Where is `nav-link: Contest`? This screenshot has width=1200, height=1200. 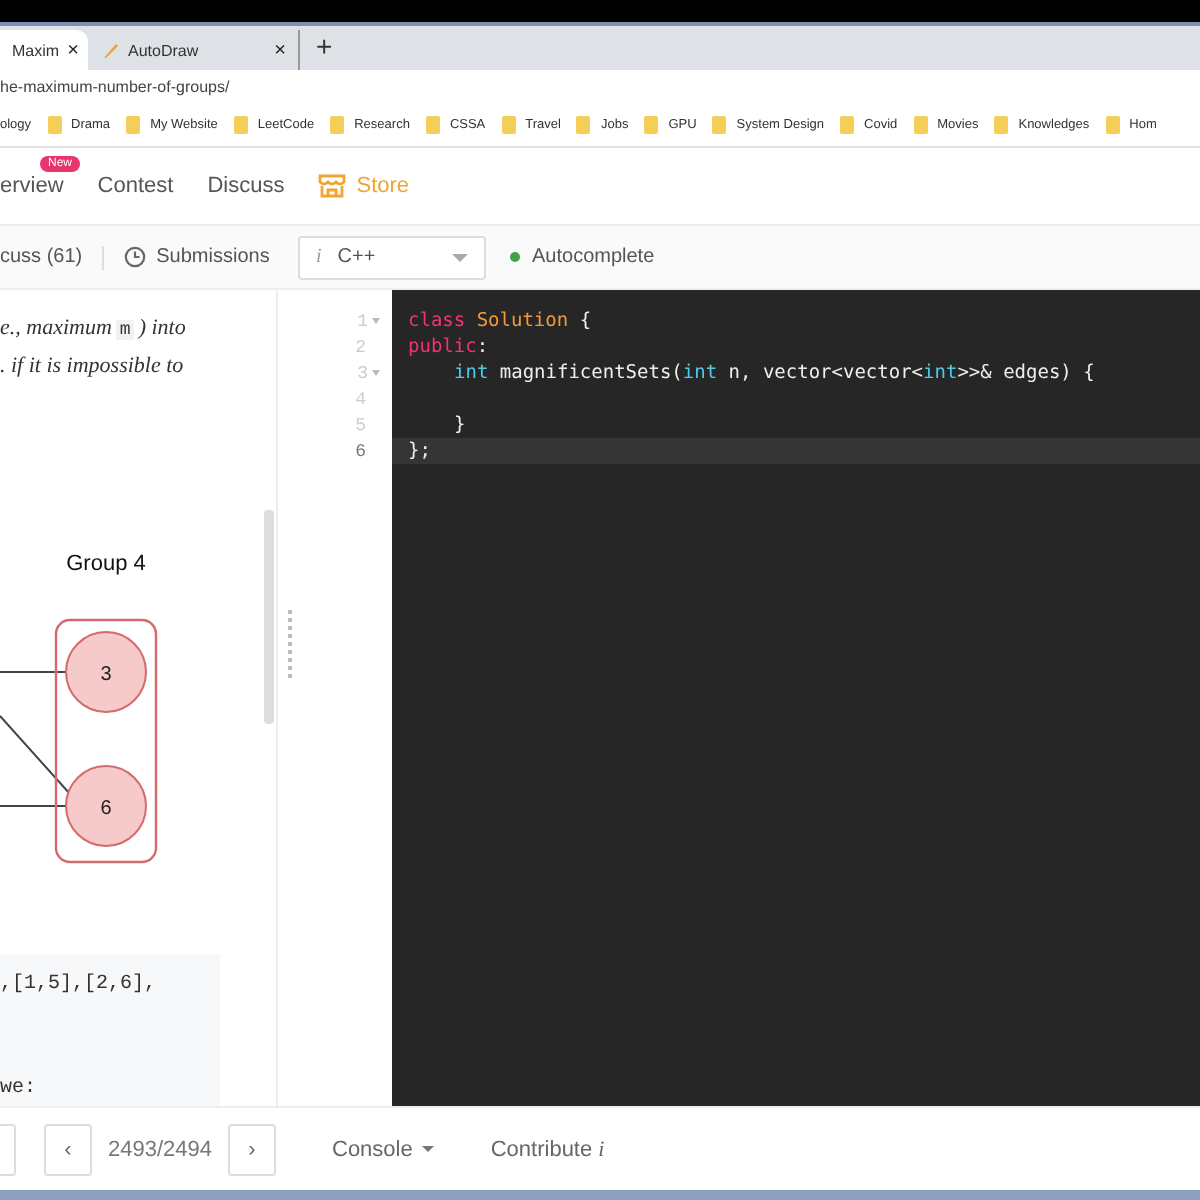
nav-link: Contest is located at coordinates (135, 186).